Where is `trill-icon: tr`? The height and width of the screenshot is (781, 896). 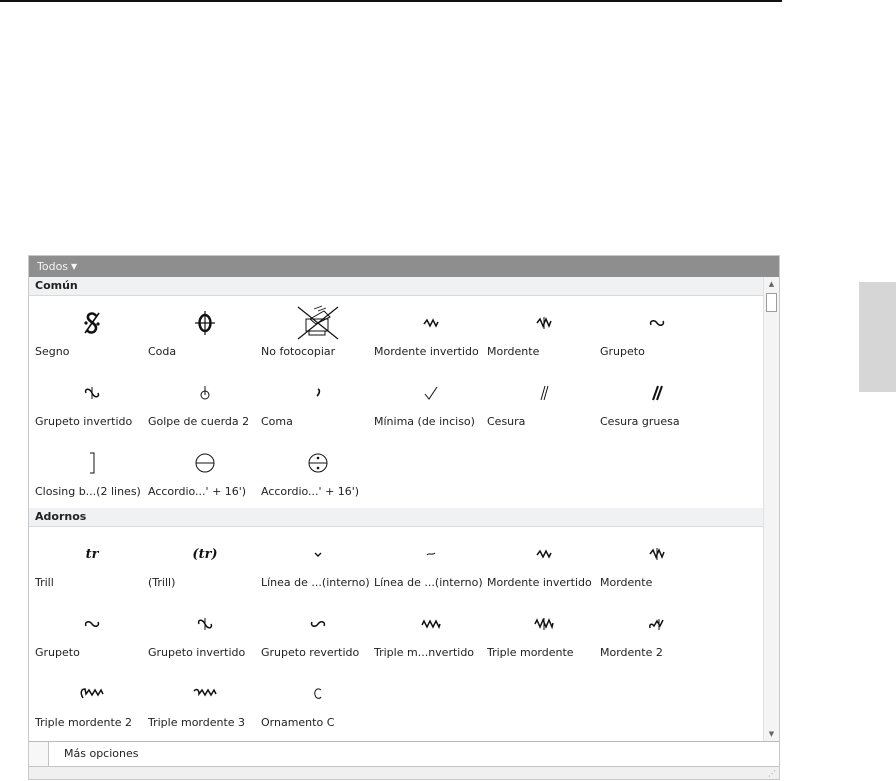 trill-icon: tr is located at coordinates (91, 554).